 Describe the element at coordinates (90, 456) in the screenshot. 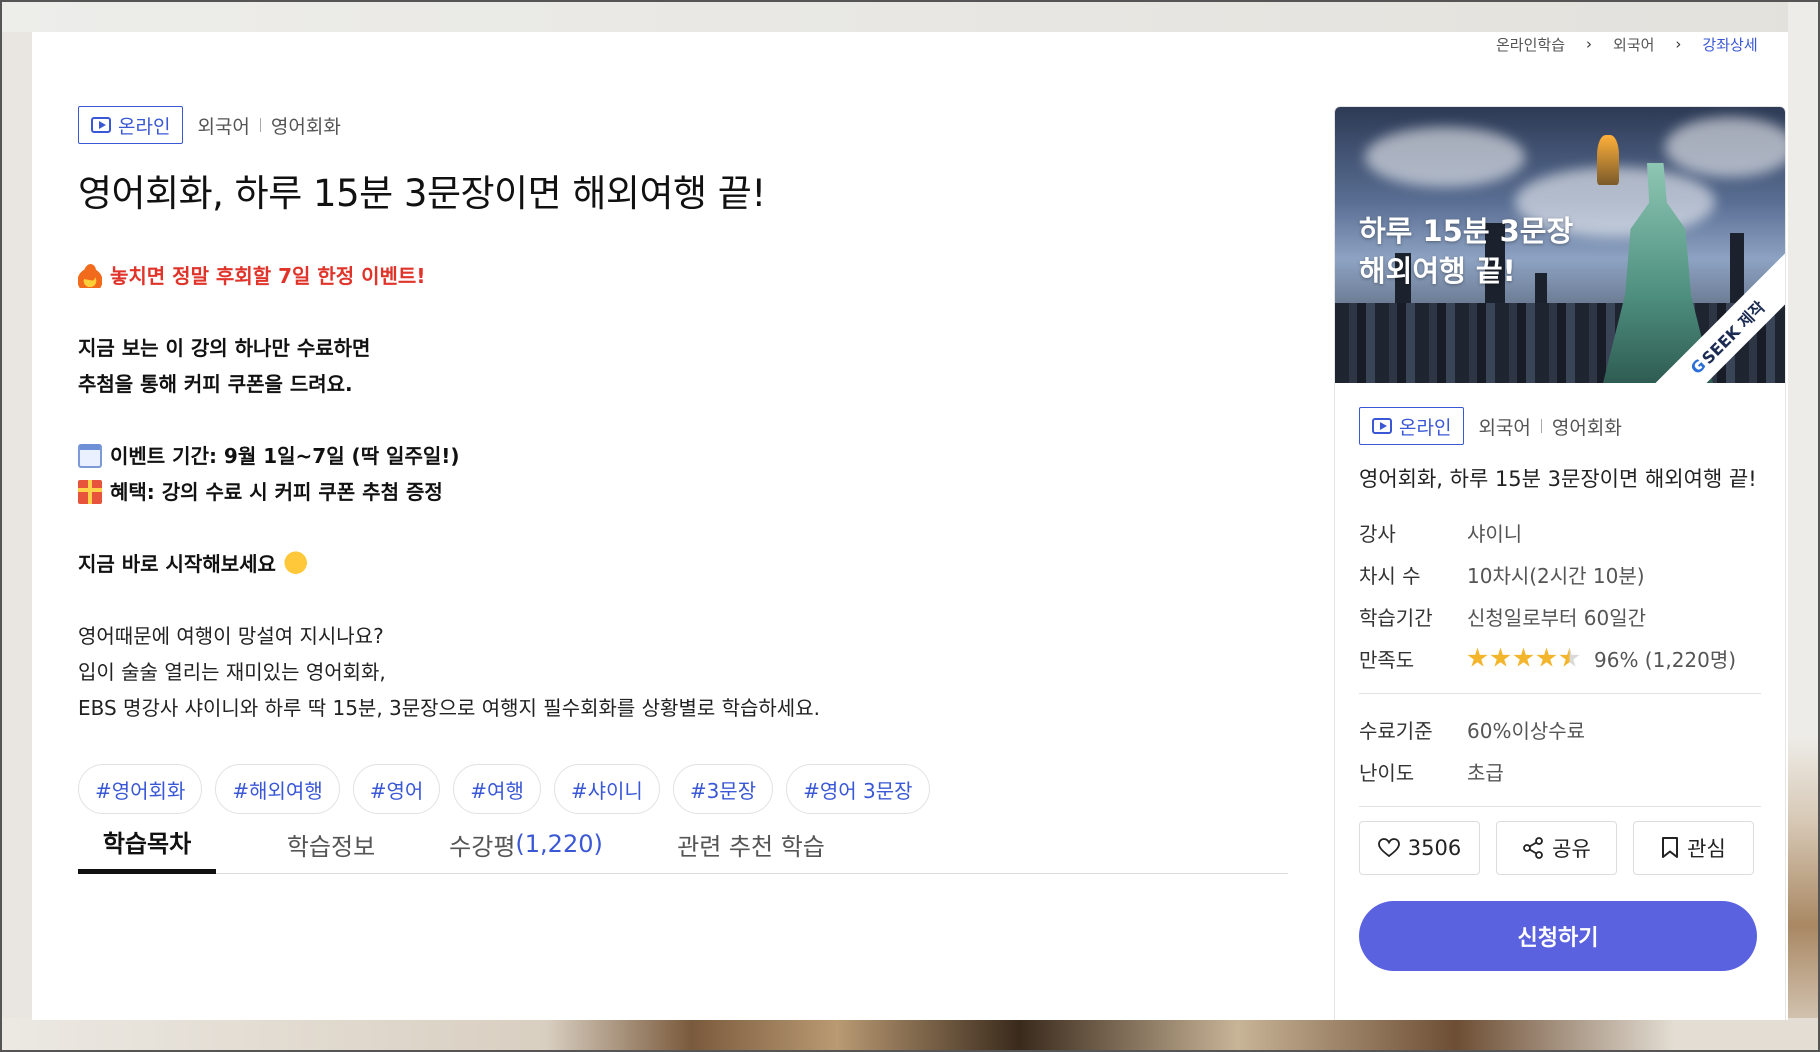

I see `calendar-icon` at that location.